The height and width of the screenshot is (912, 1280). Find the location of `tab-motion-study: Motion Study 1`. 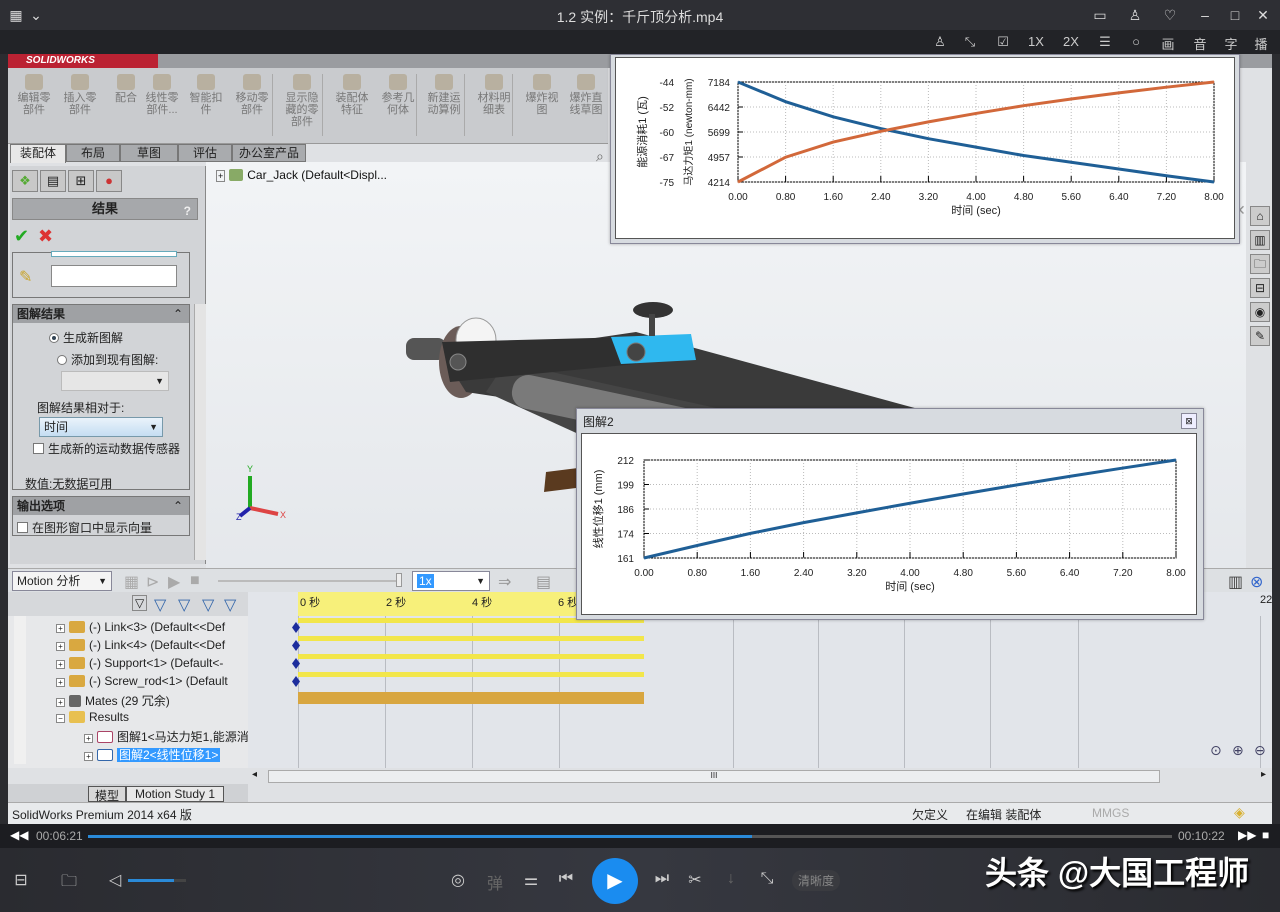

tab-motion-study: Motion Study 1 is located at coordinates (175, 794).